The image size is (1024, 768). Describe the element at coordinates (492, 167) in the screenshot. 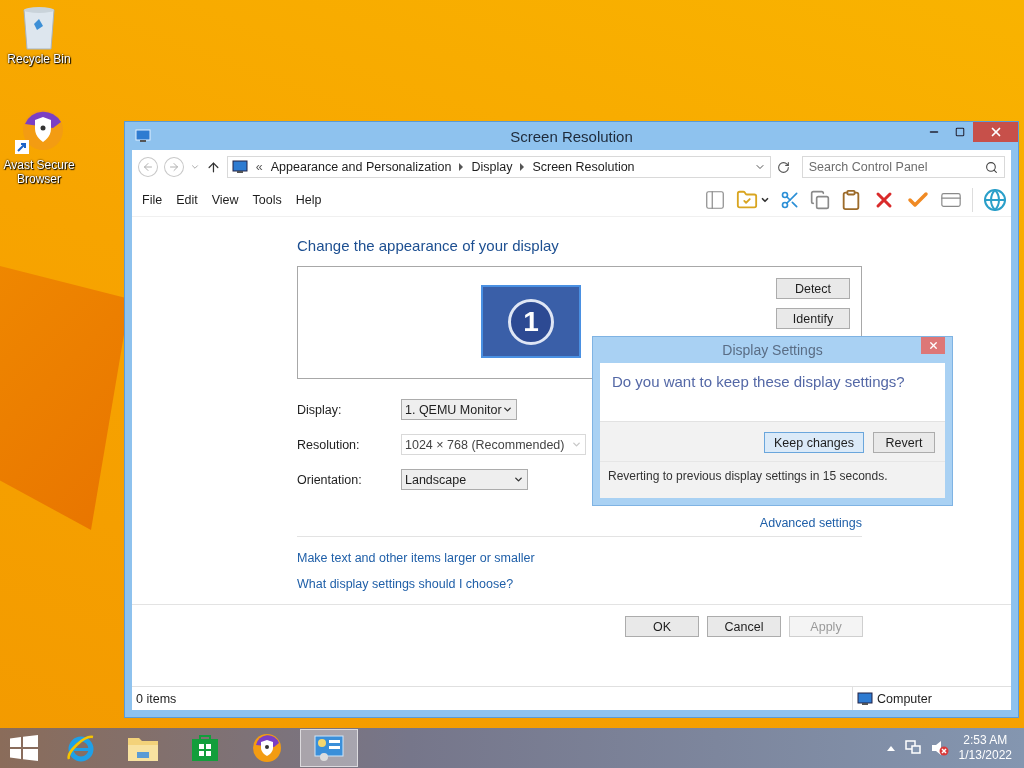

I see `breadcrumb-item: Display` at that location.